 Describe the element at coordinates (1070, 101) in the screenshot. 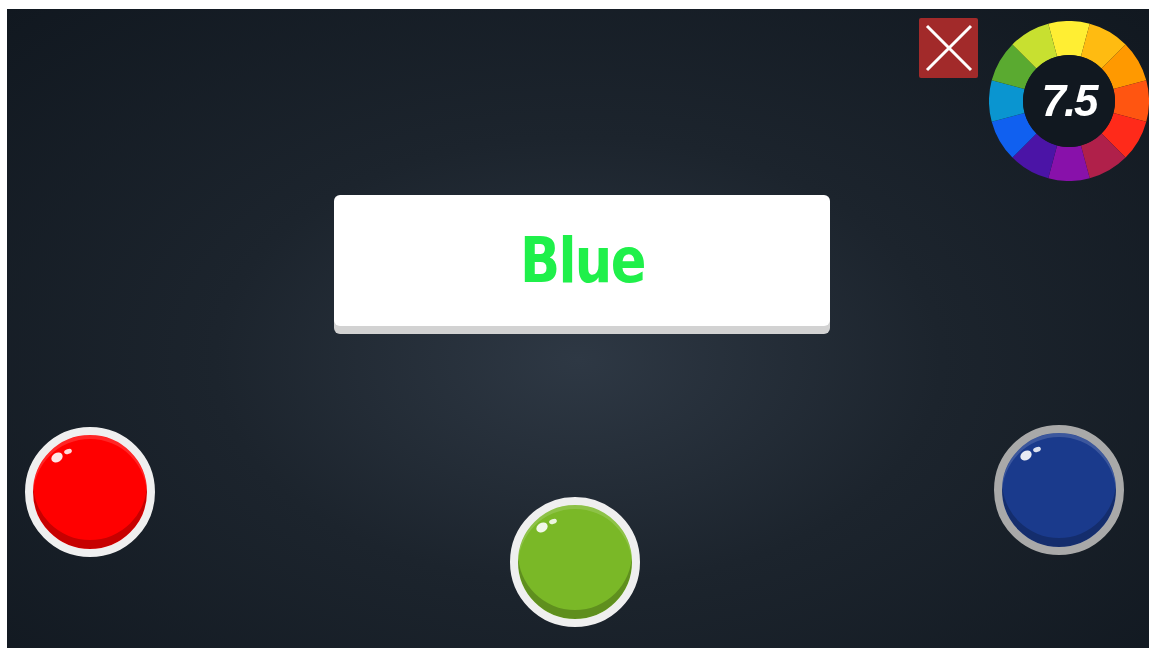

I see `score: 7.5` at that location.